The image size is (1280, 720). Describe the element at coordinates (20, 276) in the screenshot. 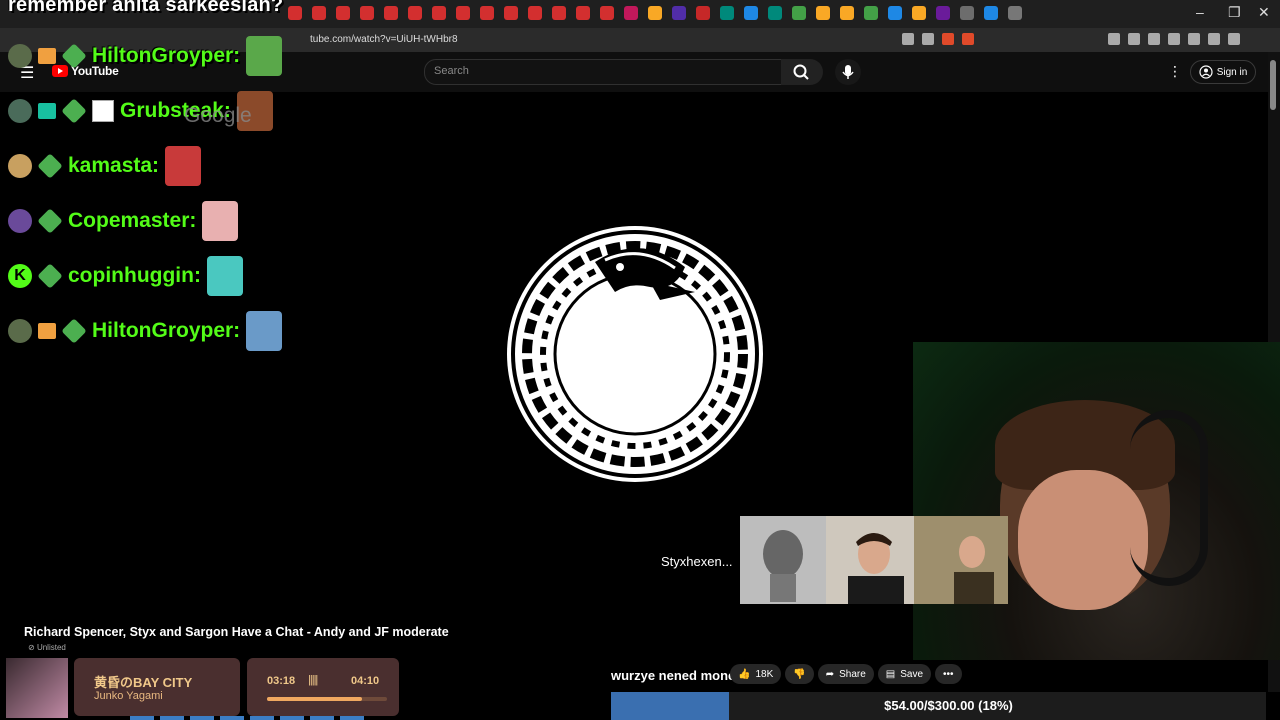

I see `kick-badge-icon: K` at that location.